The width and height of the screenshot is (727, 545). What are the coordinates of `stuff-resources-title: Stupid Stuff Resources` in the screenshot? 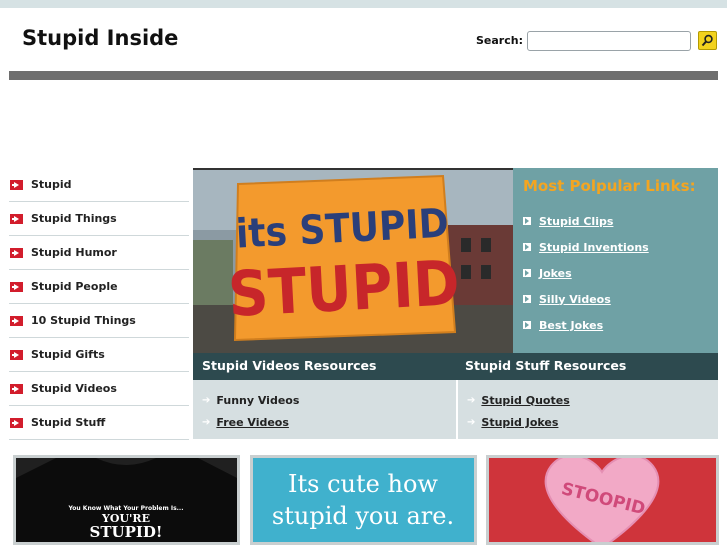 It's located at (587, 366).